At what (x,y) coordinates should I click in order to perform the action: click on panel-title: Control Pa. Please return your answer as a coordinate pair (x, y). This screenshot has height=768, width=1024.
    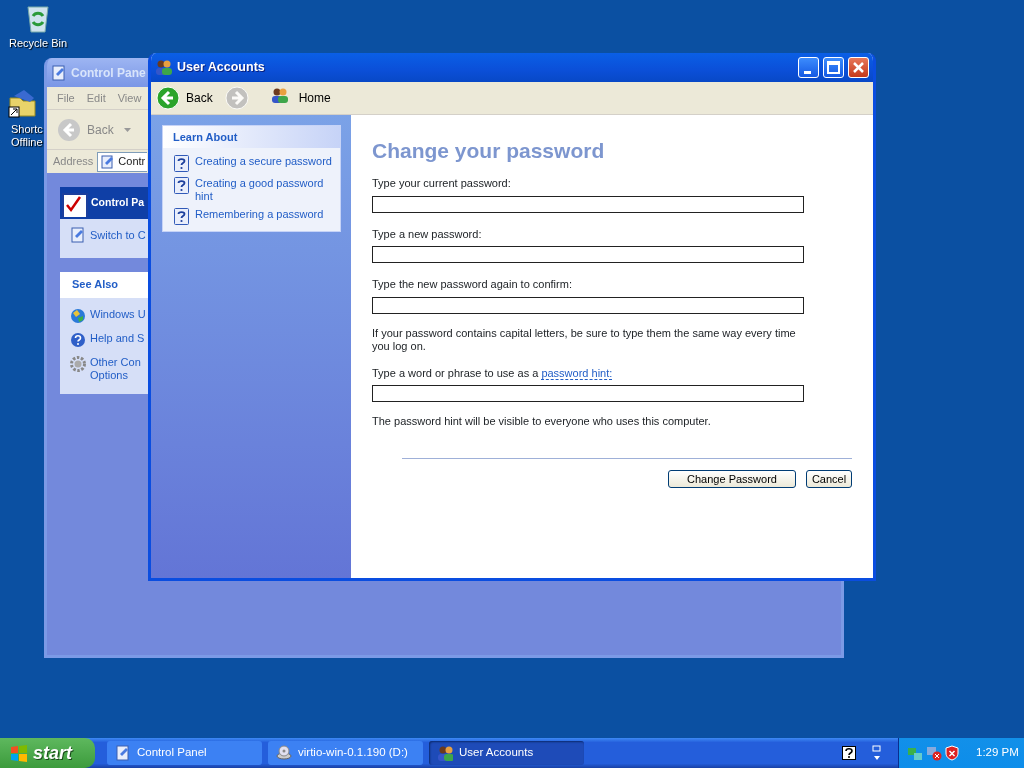
    Looking at the image, I should click on (118, 203).